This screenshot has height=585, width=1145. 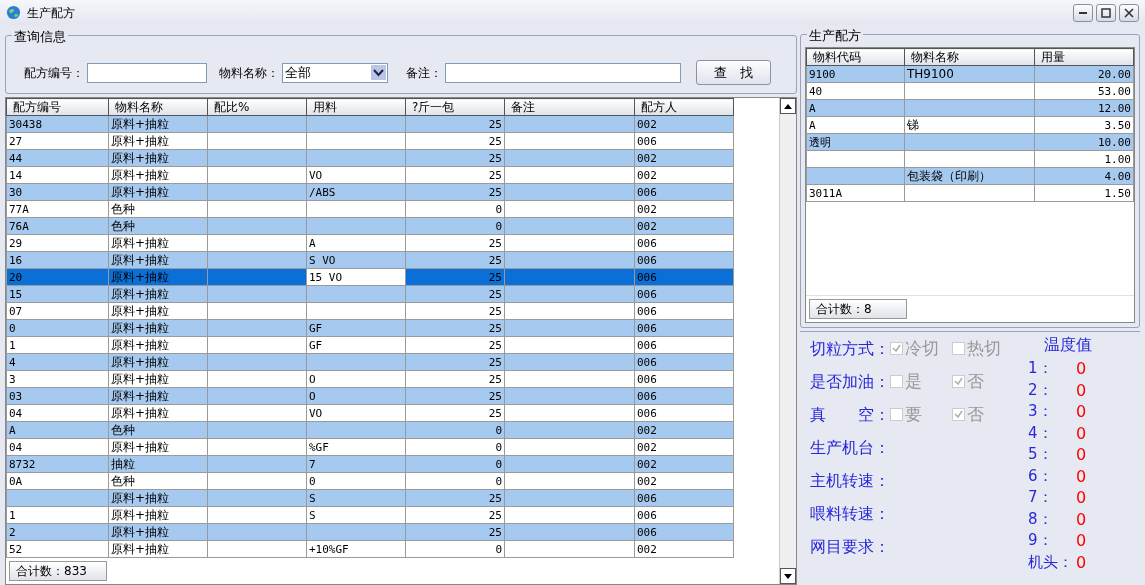 What do you see at coordinates (850, 547) in the screenshot?
I see `field-label: 网目要求：` at bounding box center [850, 547].